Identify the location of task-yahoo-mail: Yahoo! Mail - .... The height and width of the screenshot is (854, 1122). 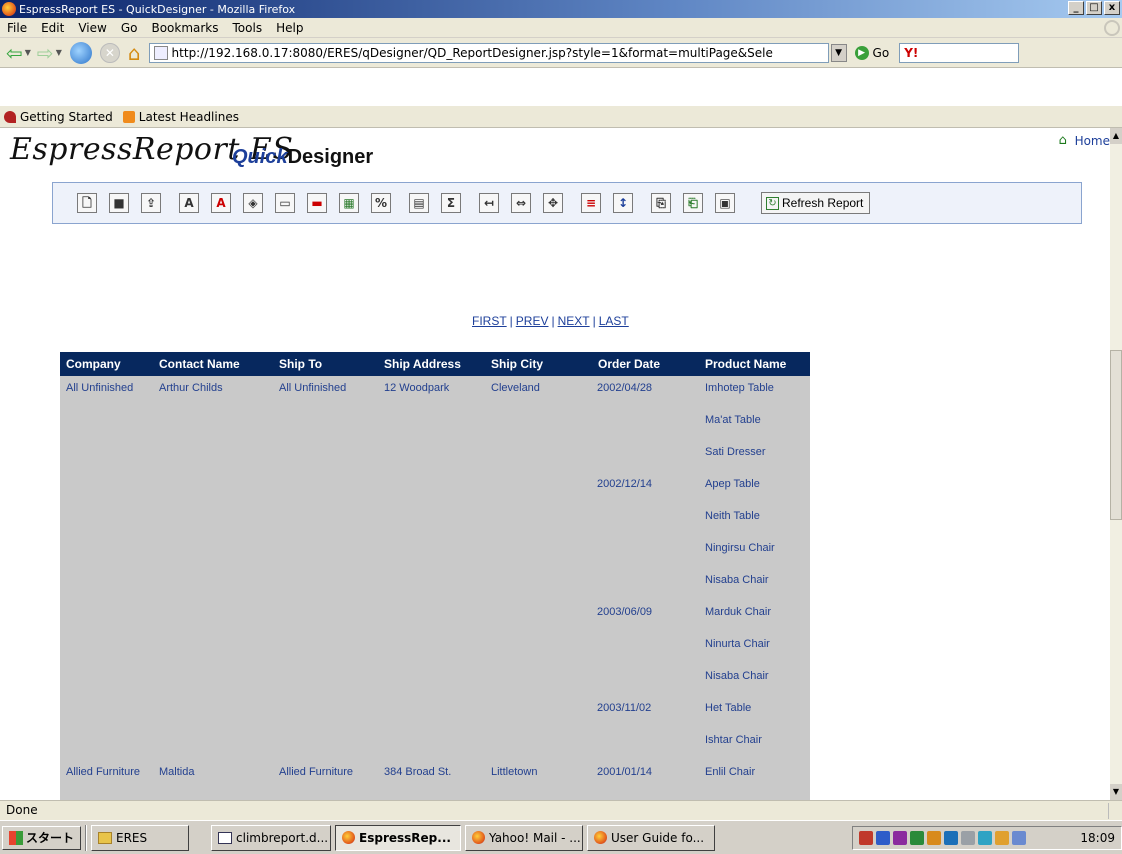
(524, 837).